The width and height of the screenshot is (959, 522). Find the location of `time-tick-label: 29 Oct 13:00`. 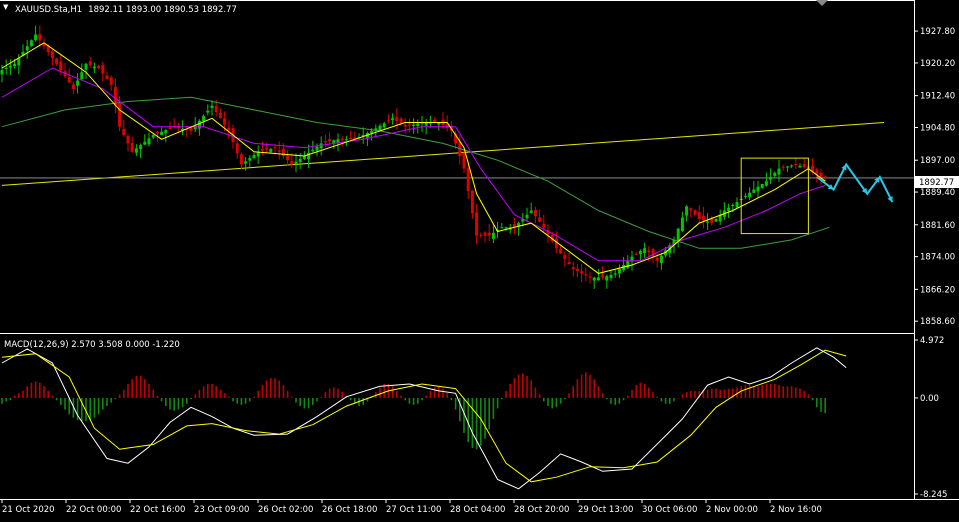

time-tick-label: 29 Oct 13:00 is located at coordinates (605, 510).